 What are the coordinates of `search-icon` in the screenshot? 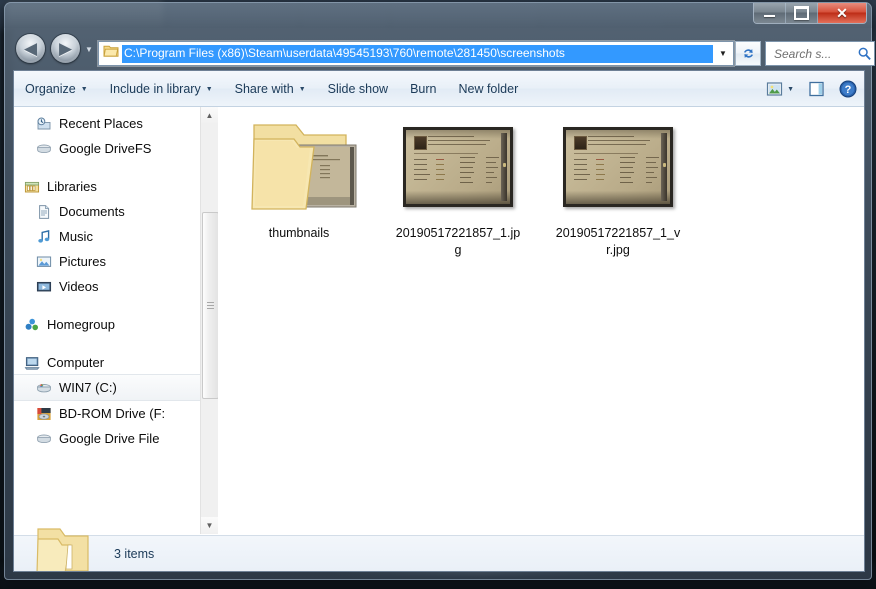 It's located at (864, 54).